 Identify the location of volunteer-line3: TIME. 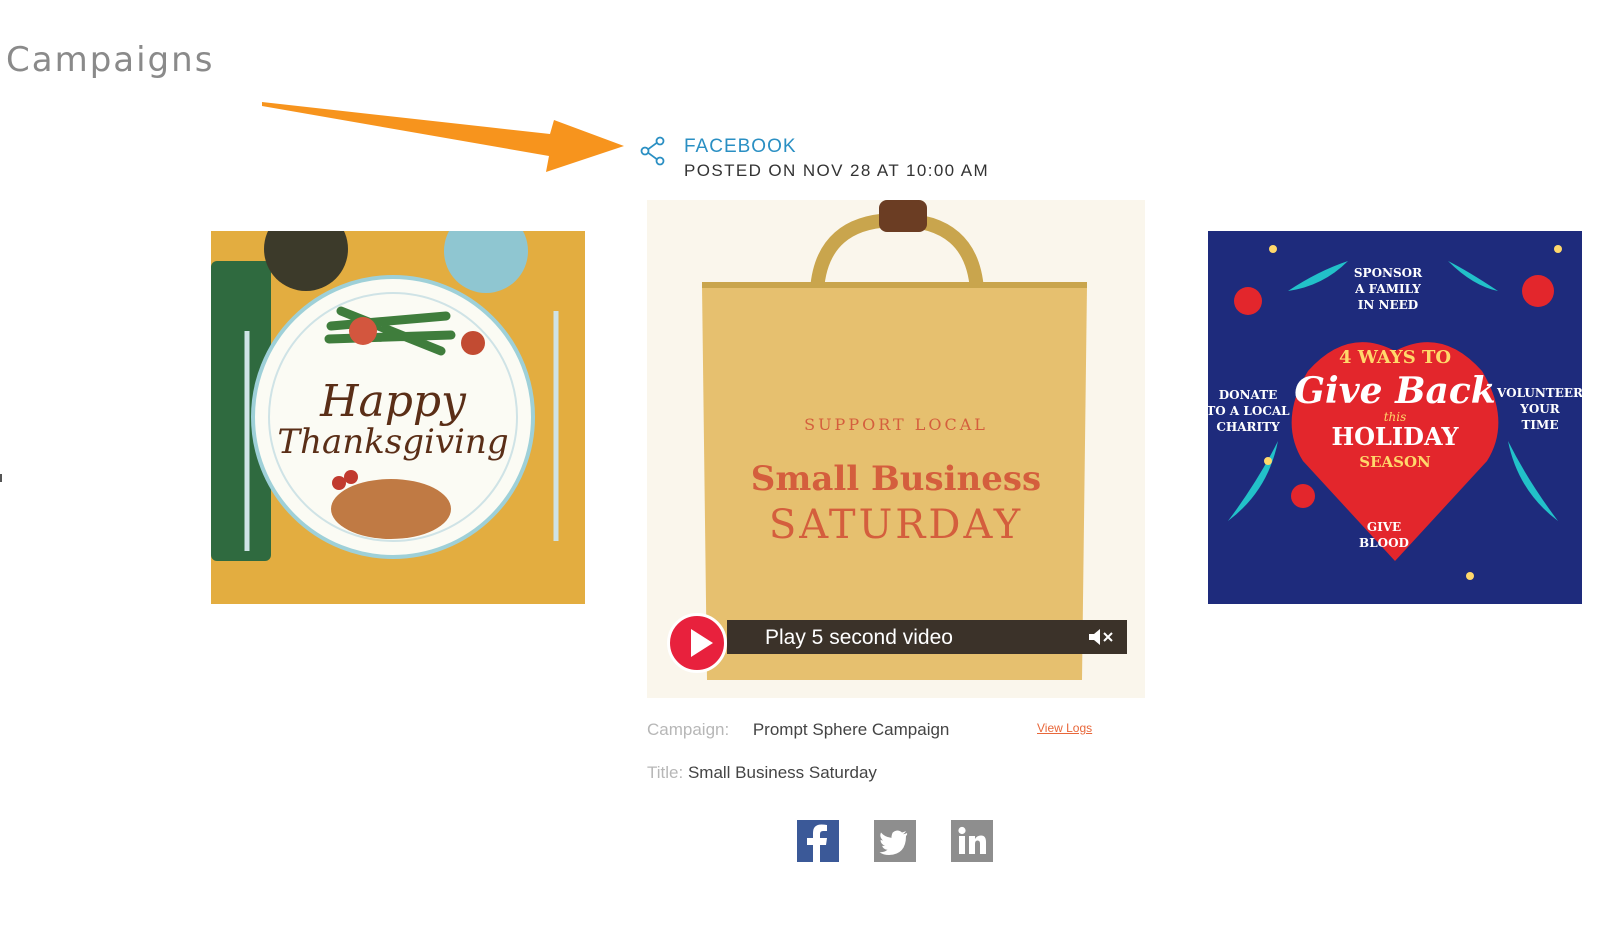
(1540, 425).